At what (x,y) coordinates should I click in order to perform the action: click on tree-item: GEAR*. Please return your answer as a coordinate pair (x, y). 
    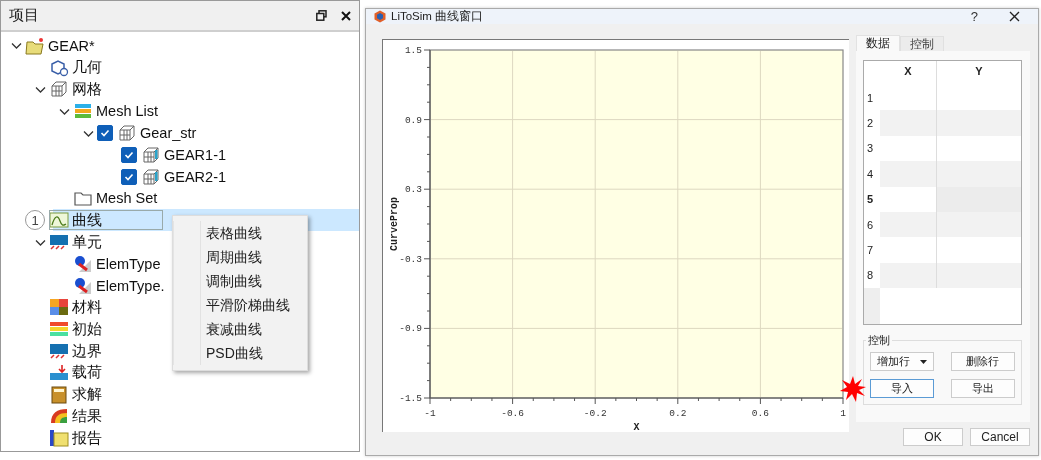
    Looking at the image, I should click on (62, 45).